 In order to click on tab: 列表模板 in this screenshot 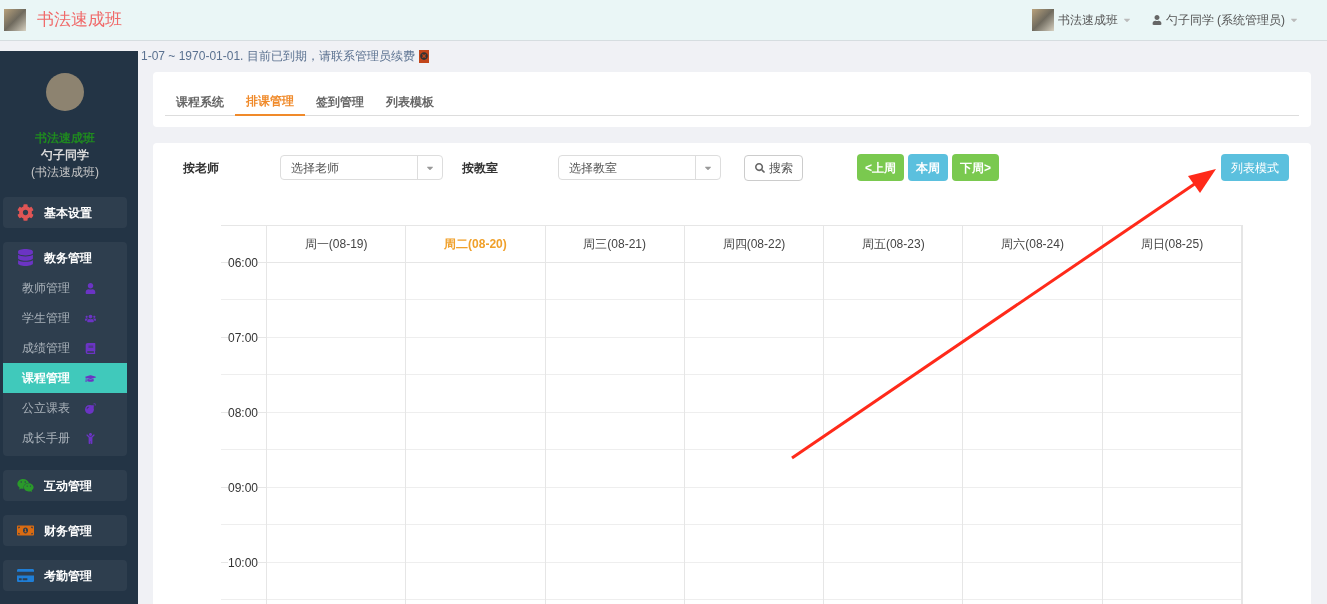, I will do `click(410, 101)`.